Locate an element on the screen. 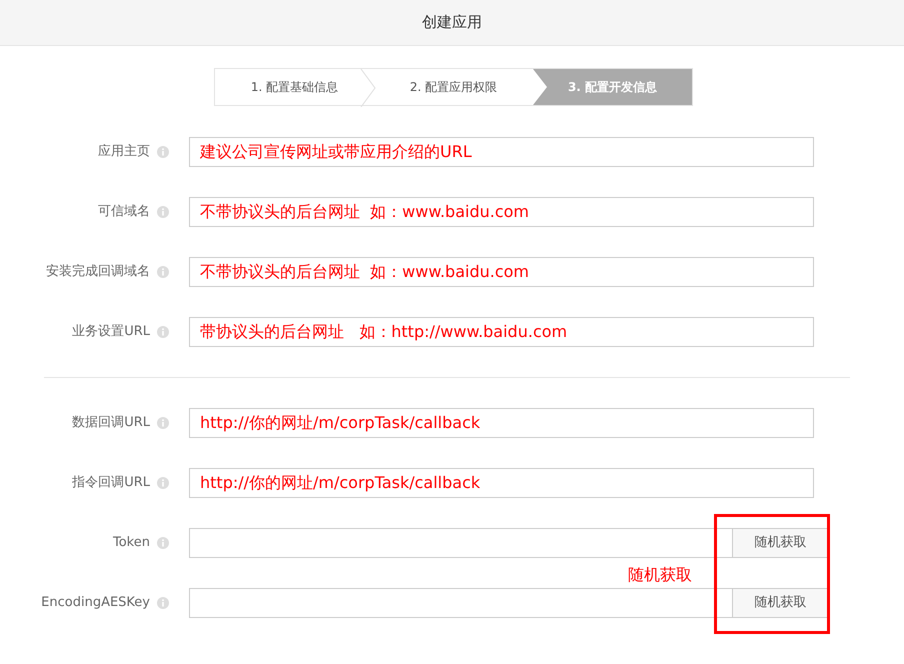  step-tab: 3. 配置开发信息 is located at coordinates (612, 87).